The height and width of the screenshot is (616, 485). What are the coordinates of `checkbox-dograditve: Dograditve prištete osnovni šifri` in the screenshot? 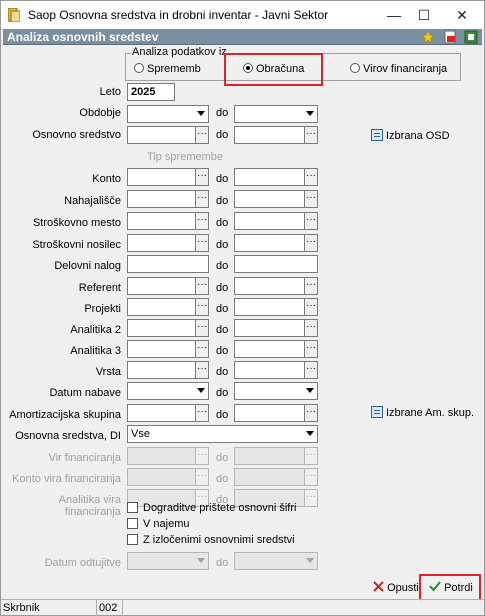 It's located at (211, 508).